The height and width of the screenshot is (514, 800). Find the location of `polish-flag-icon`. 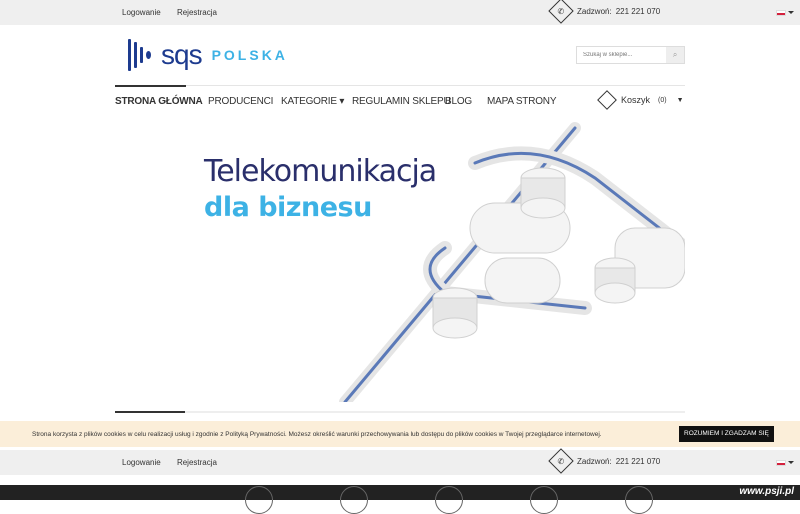

polish-flag-icon is located at coordinates (781, 13).